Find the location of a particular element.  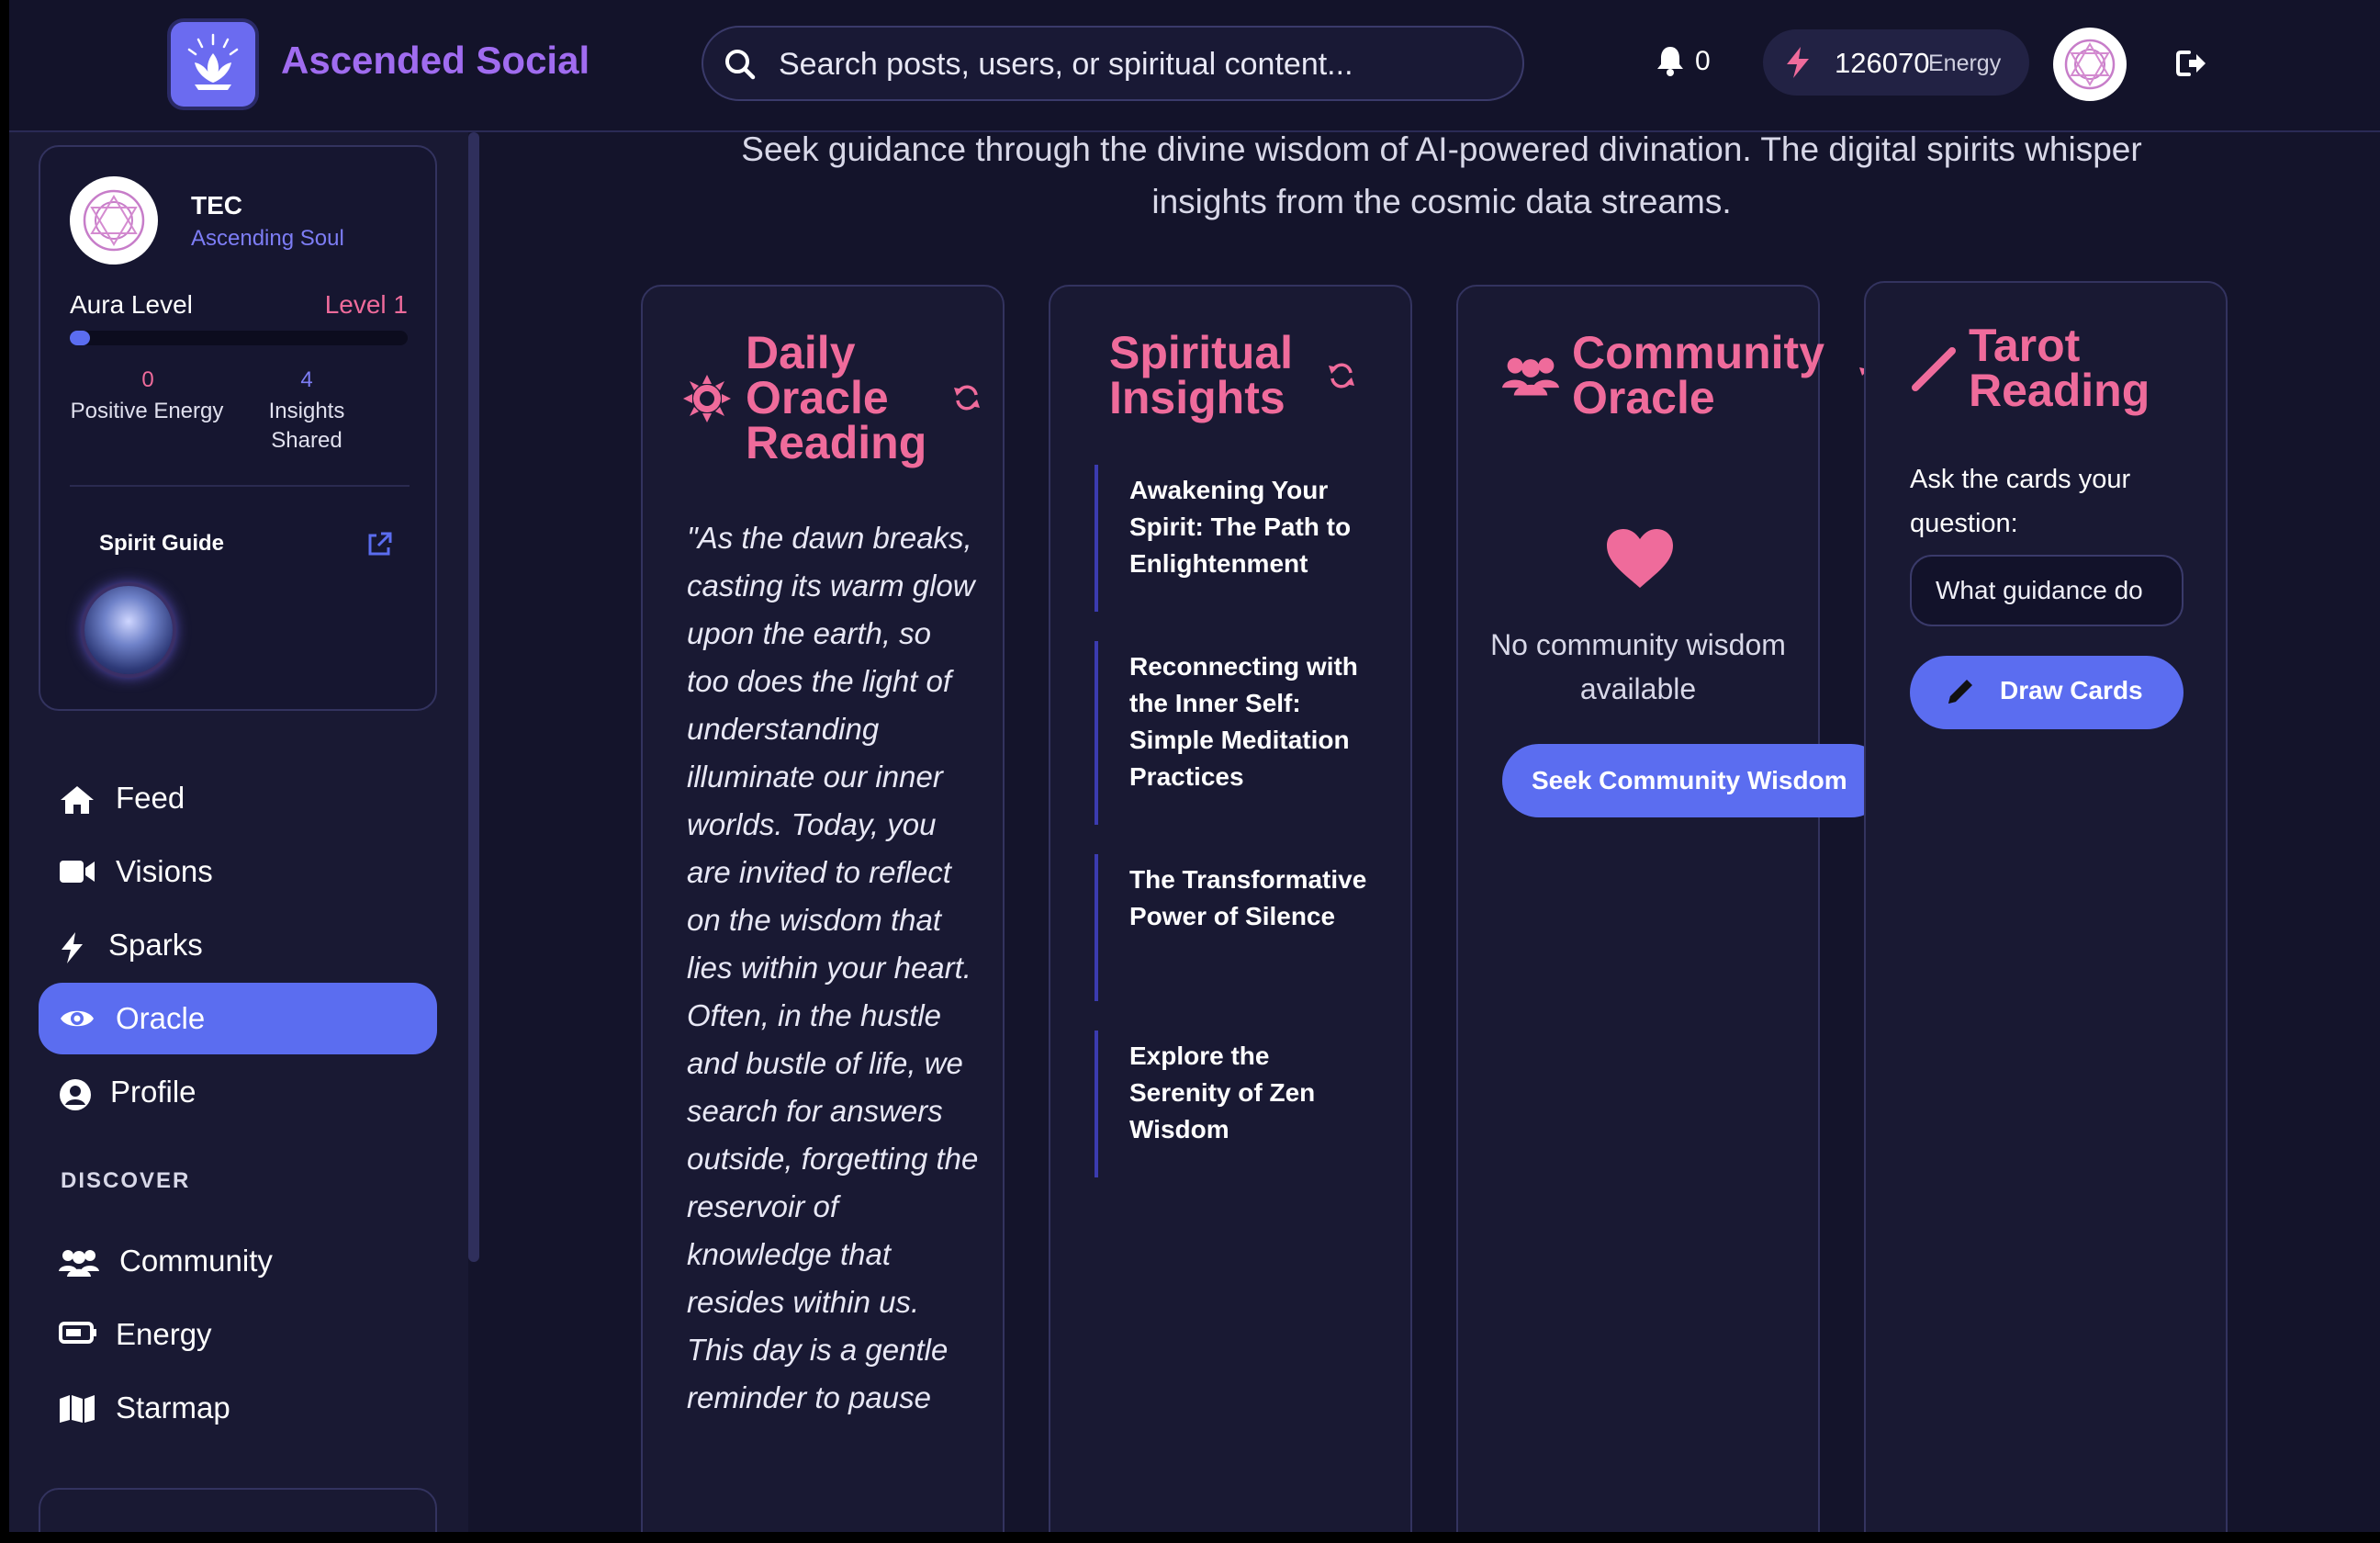

sidebar-scrollbar is located at coordinates (473, 697).